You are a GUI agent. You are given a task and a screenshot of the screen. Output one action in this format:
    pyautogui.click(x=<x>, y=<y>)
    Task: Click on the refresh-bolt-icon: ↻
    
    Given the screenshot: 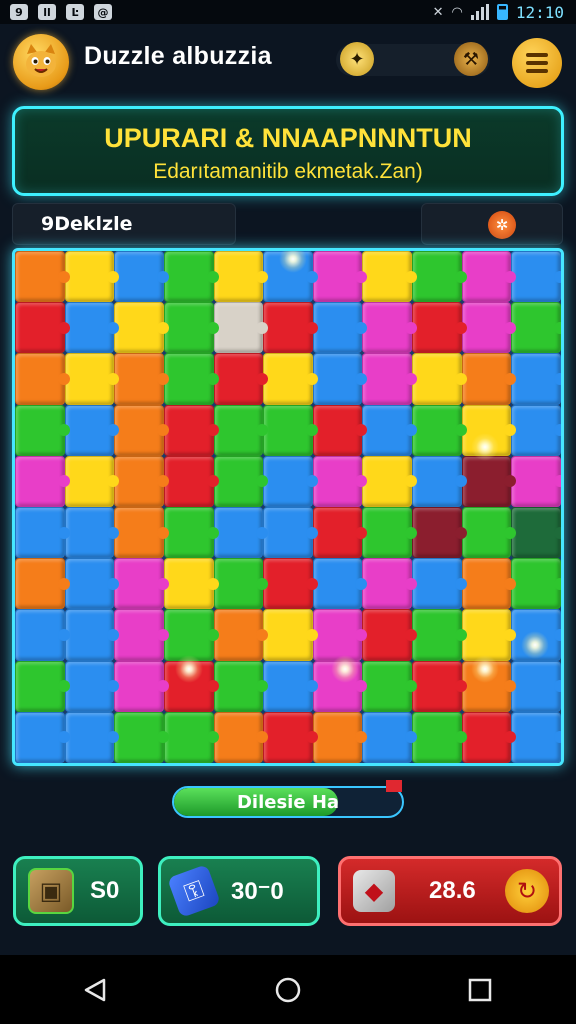 What is the action you would take?
    pyautogui.click(x=527, y=891)
    